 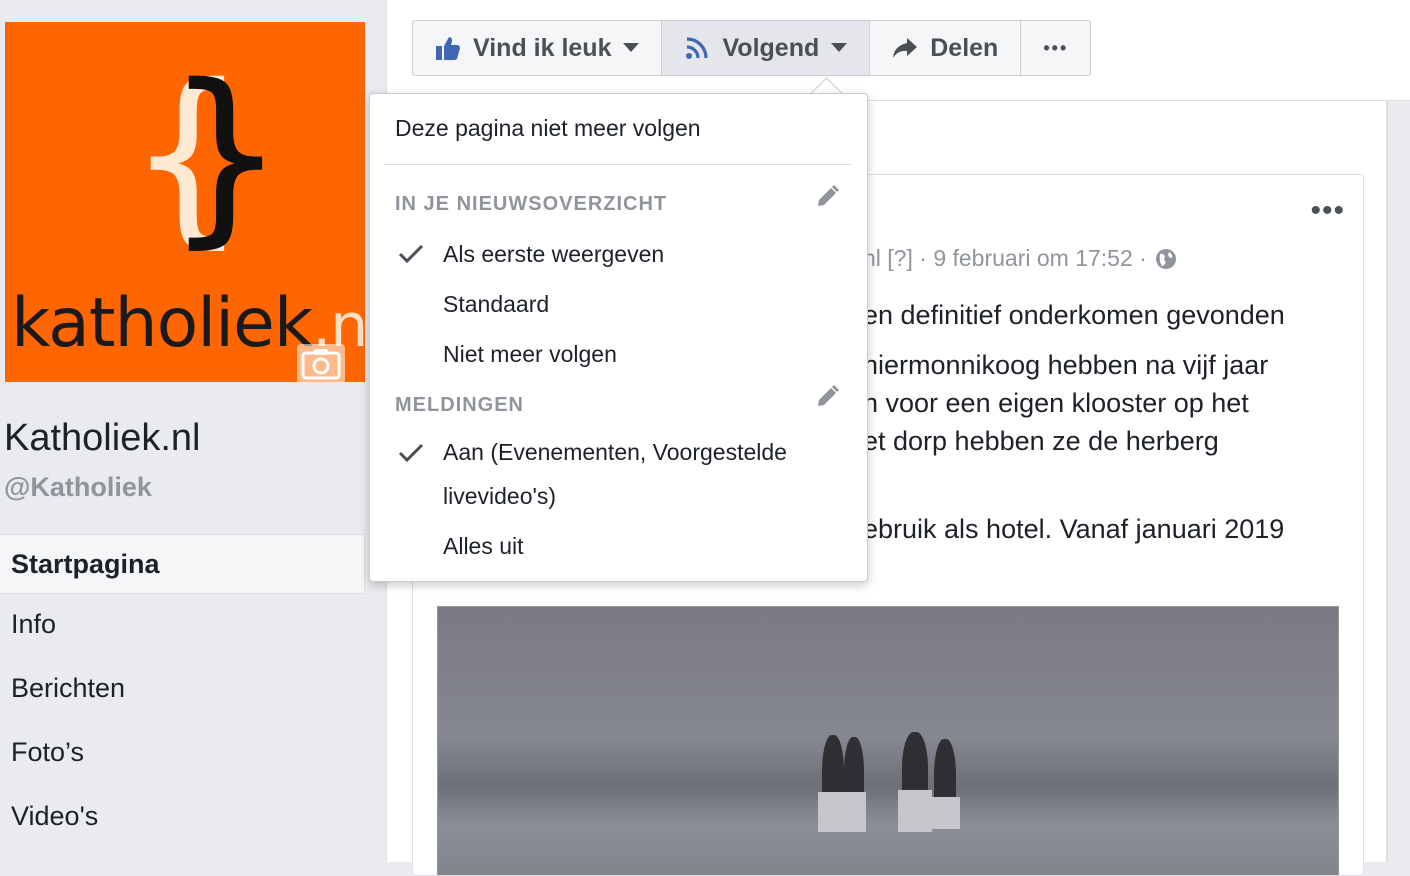 What do you see at coordinates (459, 405) in the screenshot?
I see `notifications-section-header: MELDINGEN` at bounding box center [459, 405].